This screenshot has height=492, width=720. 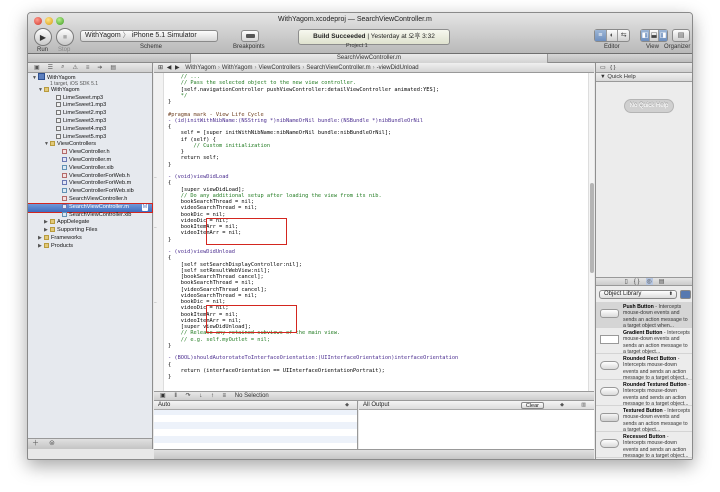 I want to click on debug-navigator-icon: ≡, so click(x=88, y=68).